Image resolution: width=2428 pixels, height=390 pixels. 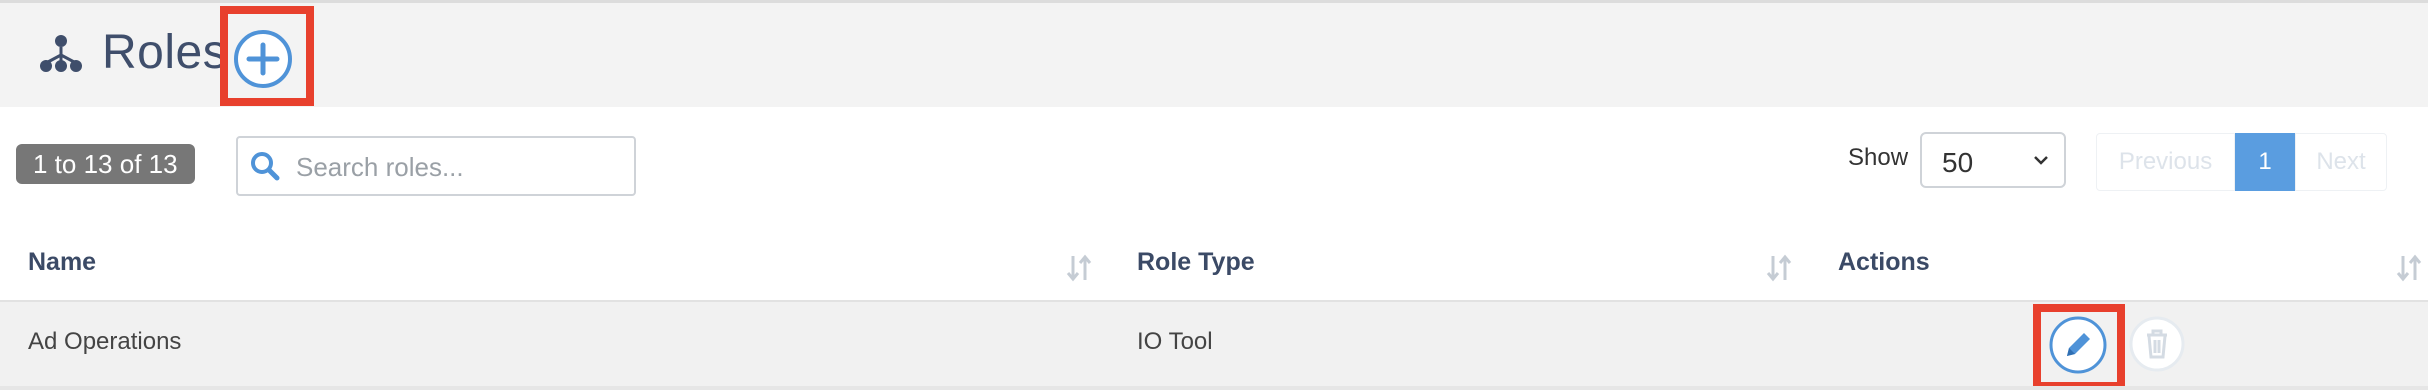 What do you see at coordinates (2041, 160) in the screenshot?
I see `chevron-down-icon` at bounding box center [2041, 160].